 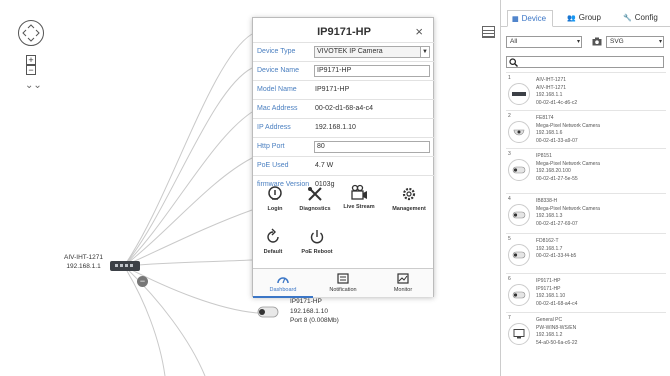 What do you see at coordinates (509, 199) in the screenshot?
I see `list-item-number: 4` at bounding box center [509, 199].